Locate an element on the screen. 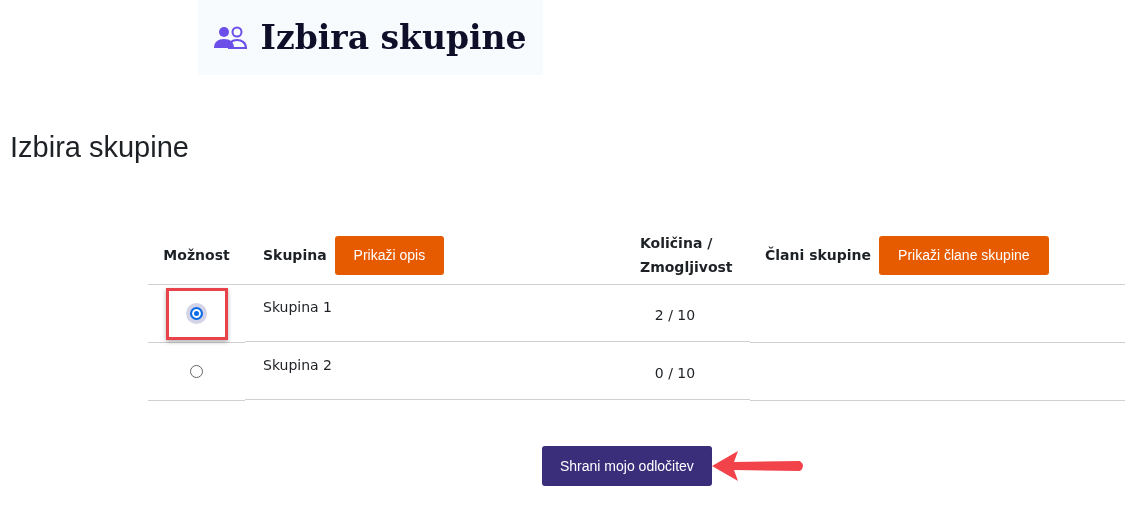 The image size is (1131, 516). show-members-button: Prikaži člane skupine is located at coordinates (964, 255).